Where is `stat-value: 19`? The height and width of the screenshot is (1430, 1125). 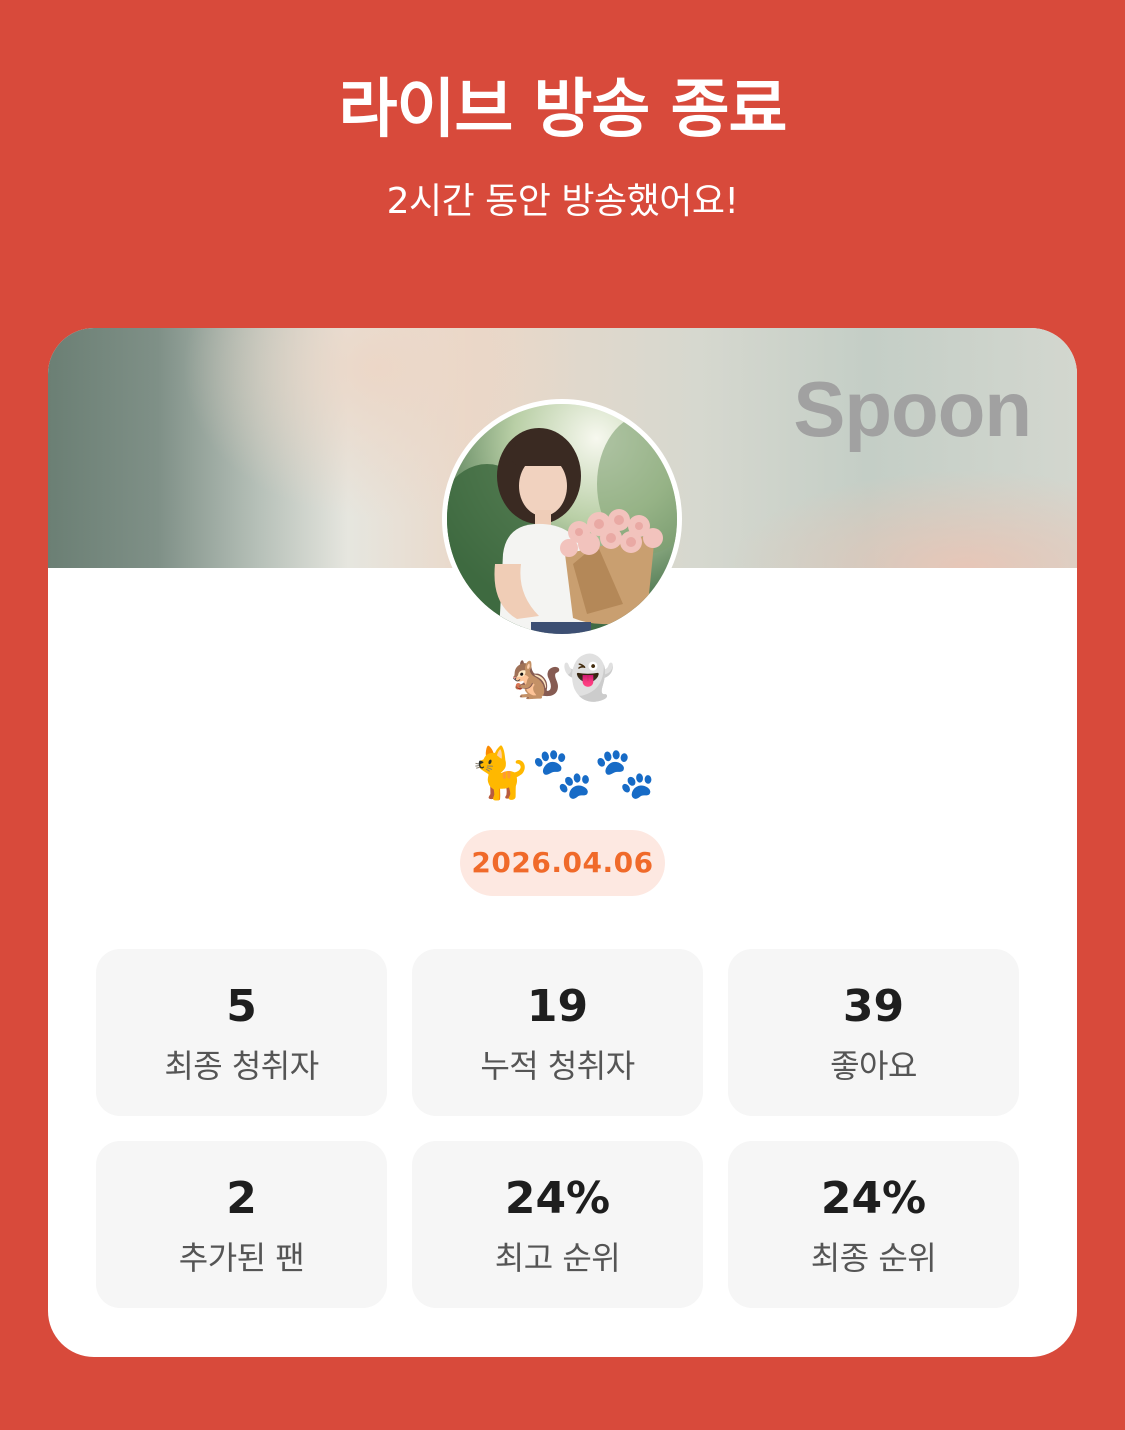
stat-value: 19 is located at coordinates (557, 1006).